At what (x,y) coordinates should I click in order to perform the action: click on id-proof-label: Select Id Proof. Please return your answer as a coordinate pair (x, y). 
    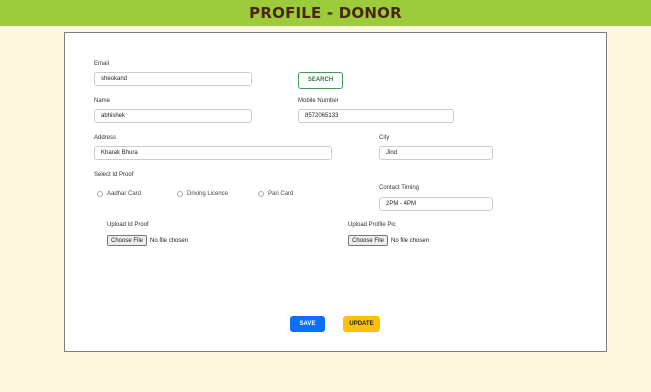
    Looking at the image, I should click on (114, 175).